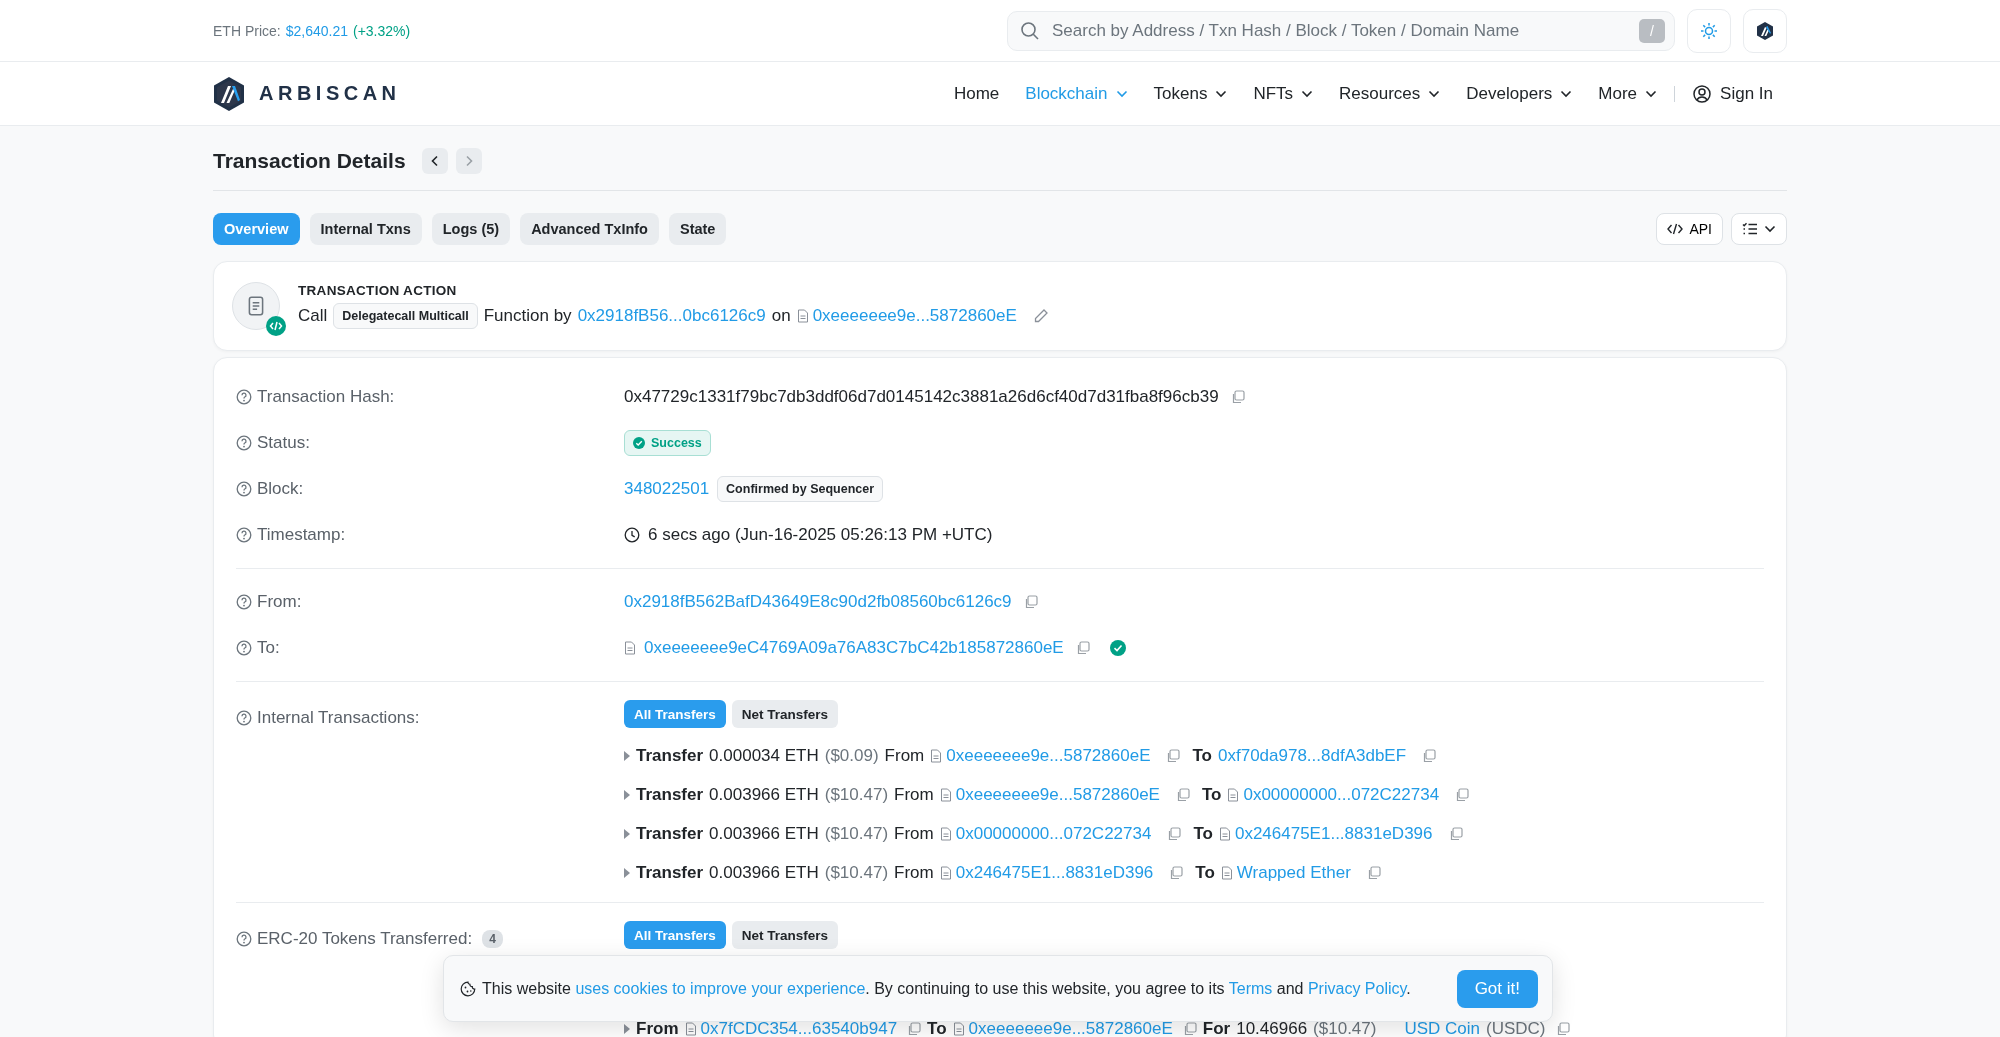  Describe the element at coordinates (1190, 93) in the screenshot. I see `nav-link: Tokens` at that location.